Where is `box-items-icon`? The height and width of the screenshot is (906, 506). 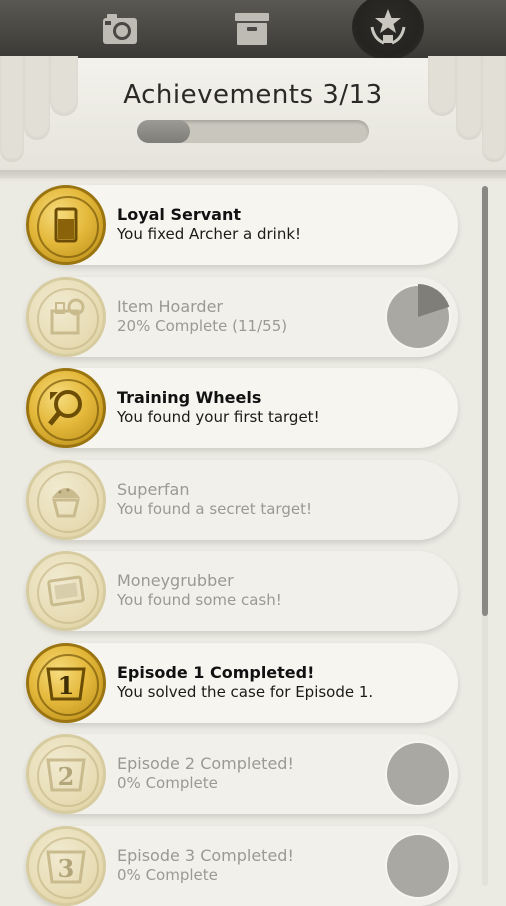 box-items-icon is located at coordinates (67, 316).